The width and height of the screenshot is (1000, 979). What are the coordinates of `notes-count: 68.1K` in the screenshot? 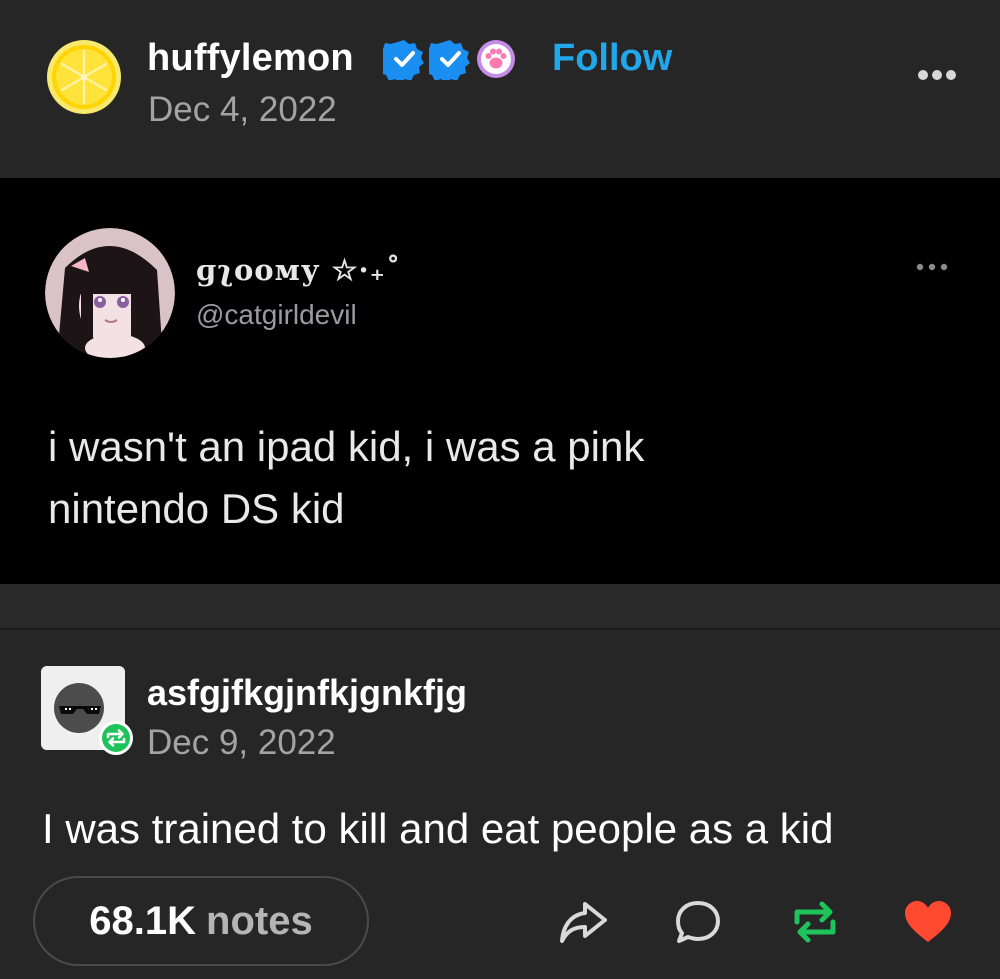 It's located at (143, 920).